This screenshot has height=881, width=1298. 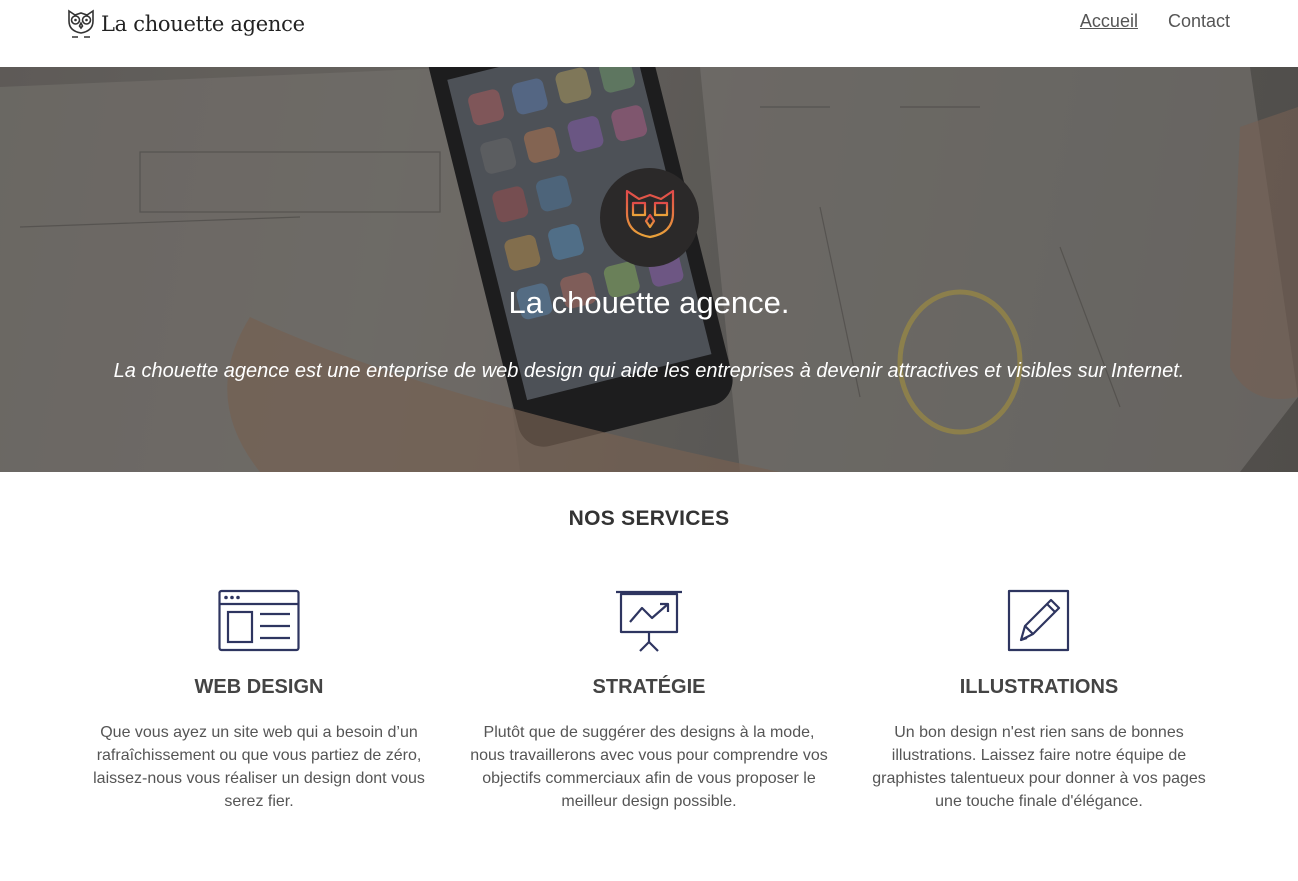 What do you see at coordinates (649, 687) in the screenshot?
I see `service-title: STRATÉGIE` at bounding box center [649, 687].